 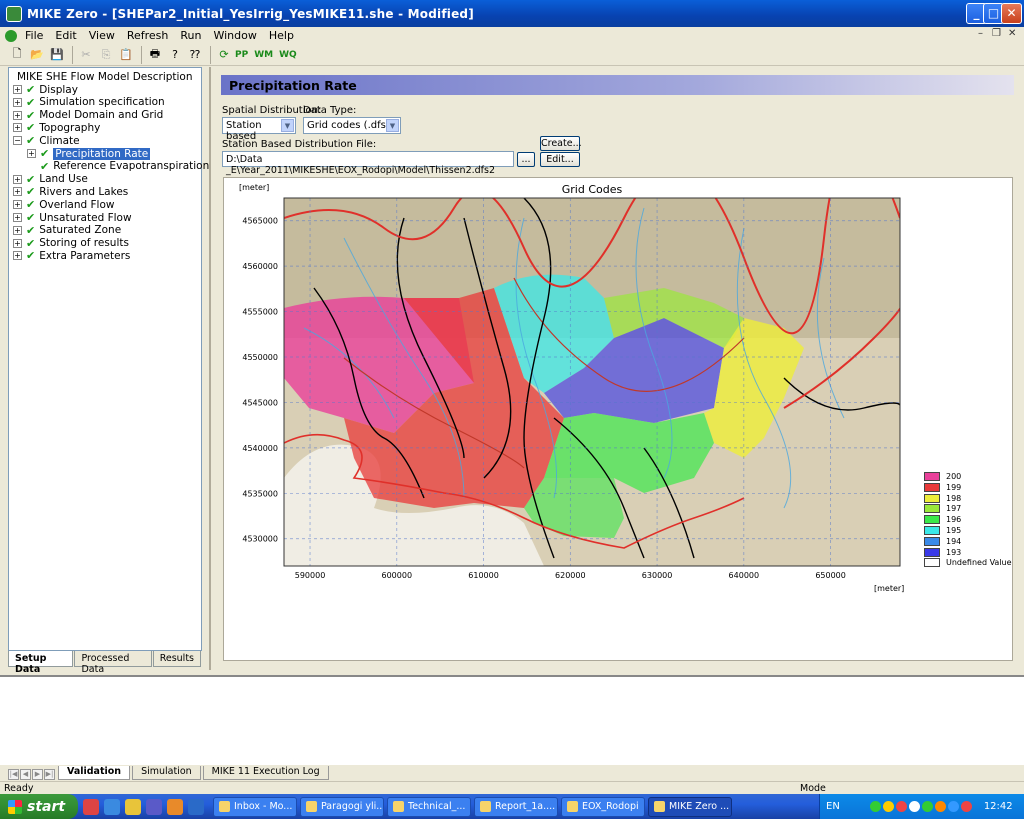 I want to click on tab-processed-data: Processed Data, so click(x=113, y=663).